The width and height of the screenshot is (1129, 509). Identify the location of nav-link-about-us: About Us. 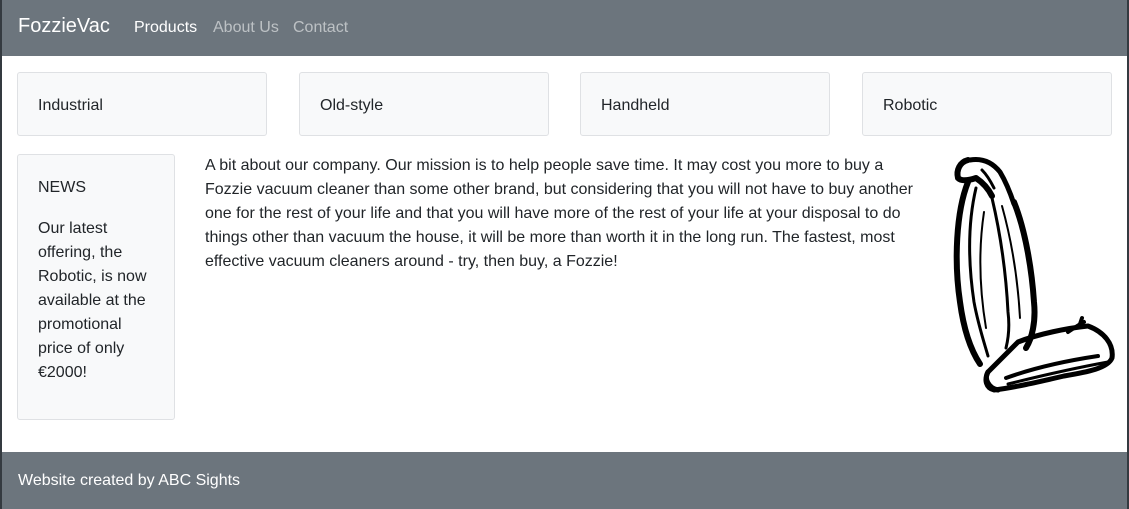
(246, 28).